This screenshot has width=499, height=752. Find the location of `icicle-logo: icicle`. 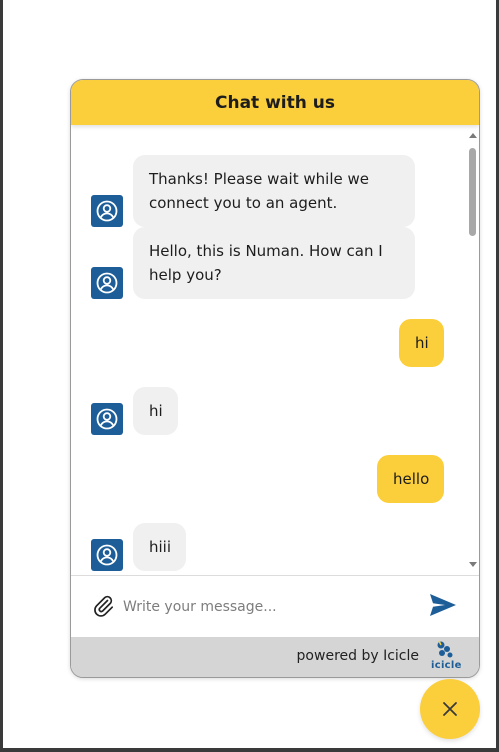

icicle-logo: icicle is located at coordinates (446, 656).